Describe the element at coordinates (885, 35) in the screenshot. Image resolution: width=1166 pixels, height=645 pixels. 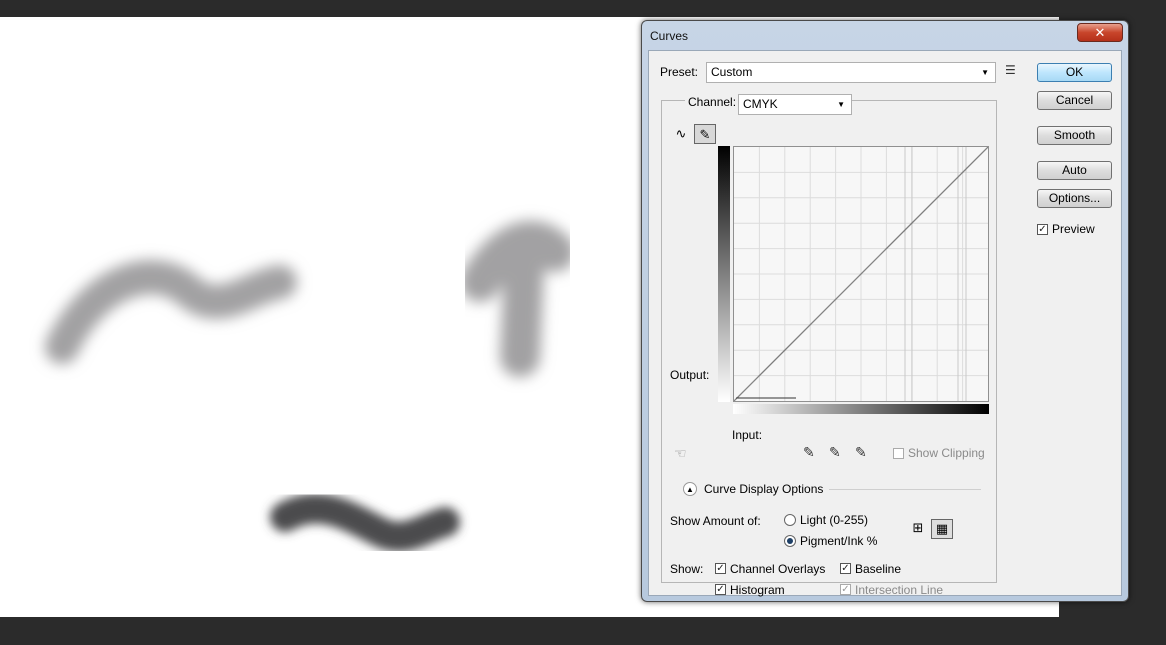
I see `title-bar: Curves ✕` at that location.